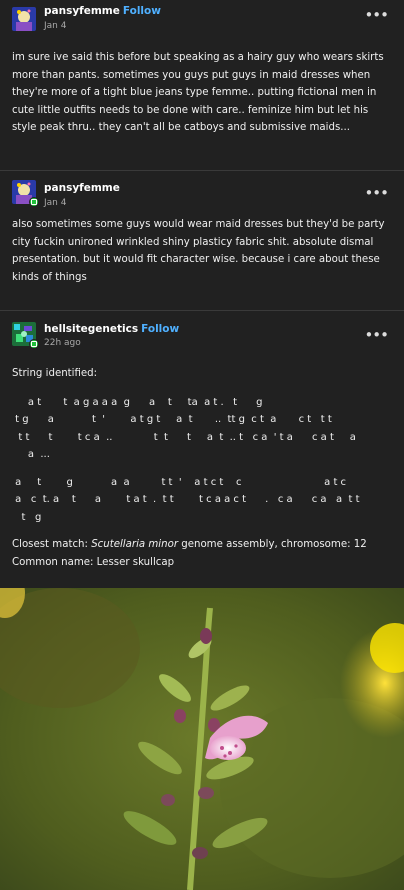 The image size is (404, 890). I want to click on post-header: pansyfemme Follow Jan 4 •••, so click(202, 23).